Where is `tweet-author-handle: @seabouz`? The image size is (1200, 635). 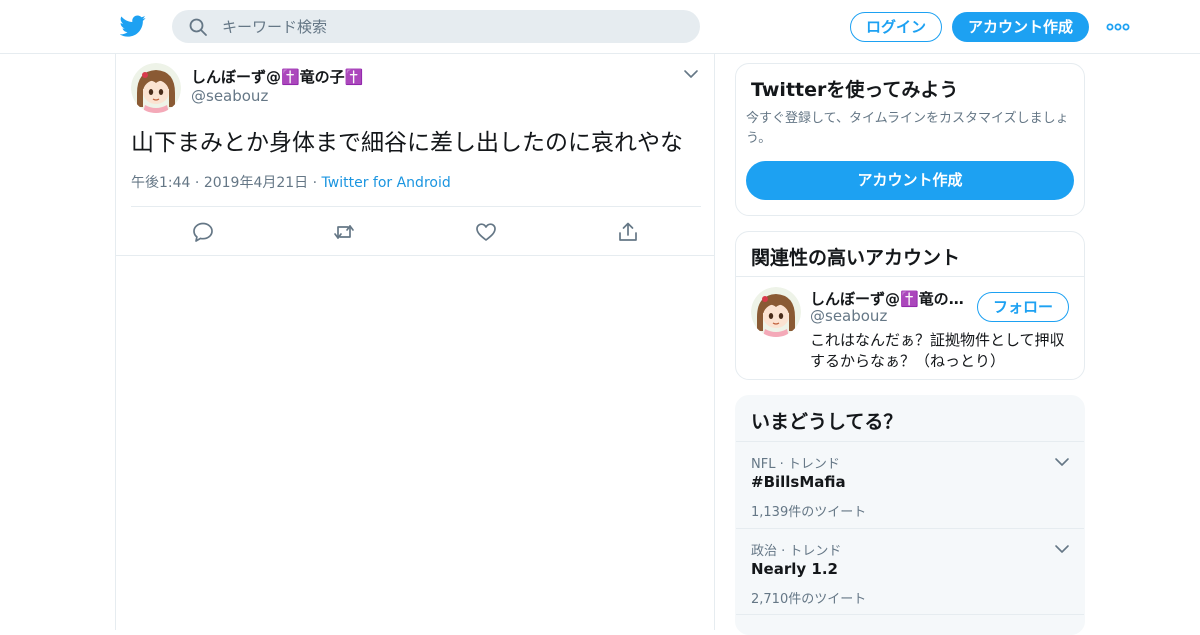 tweet-author-handle: @seabouz is located at coordinates (229, 96).